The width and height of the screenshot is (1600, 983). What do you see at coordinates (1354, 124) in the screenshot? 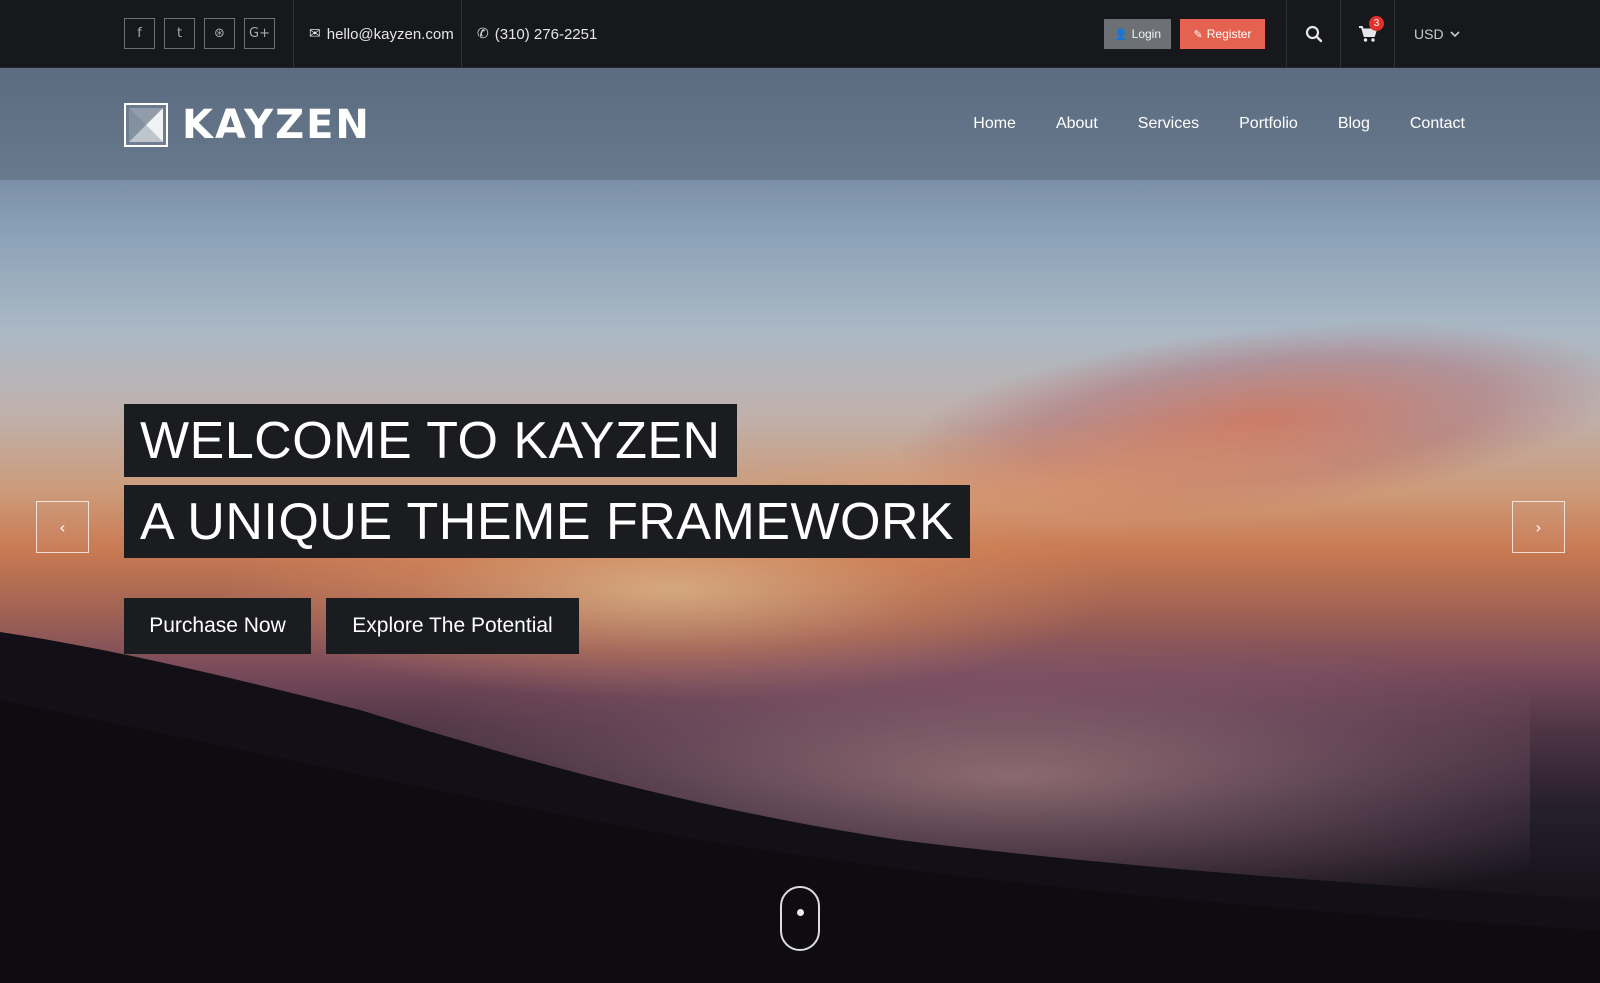
I see `nav-blog: Blog` at bounding box center [1354, 124].